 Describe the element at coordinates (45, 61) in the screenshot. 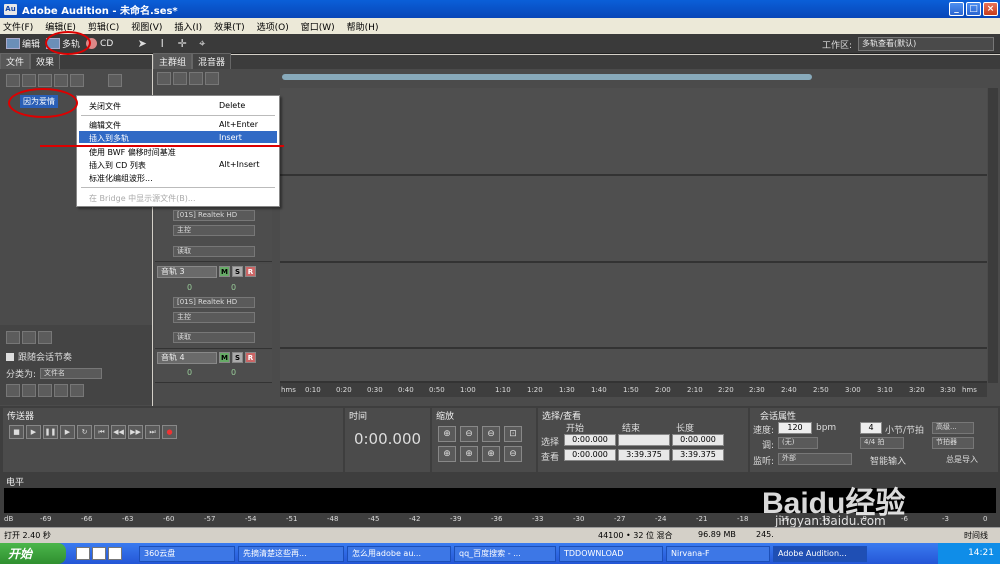

I see `tab-effects: 效果` at that location.